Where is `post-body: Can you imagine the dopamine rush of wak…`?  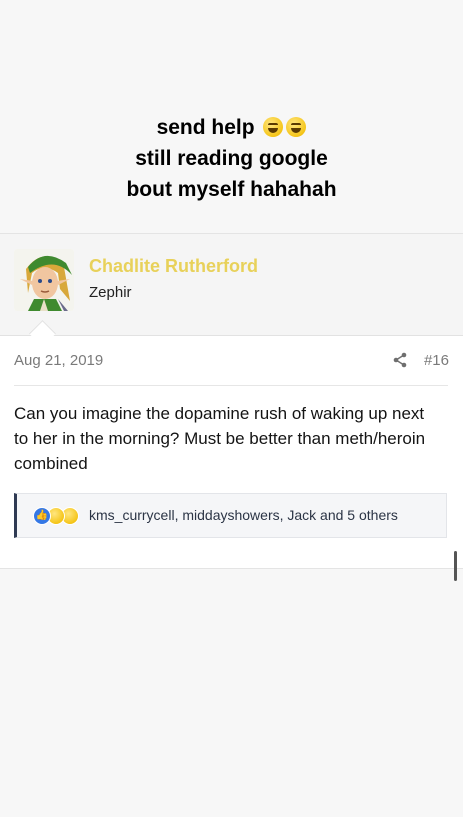 post-body: Can you imagine the dopamine rush of wak… is located at coordinates (220, 438).